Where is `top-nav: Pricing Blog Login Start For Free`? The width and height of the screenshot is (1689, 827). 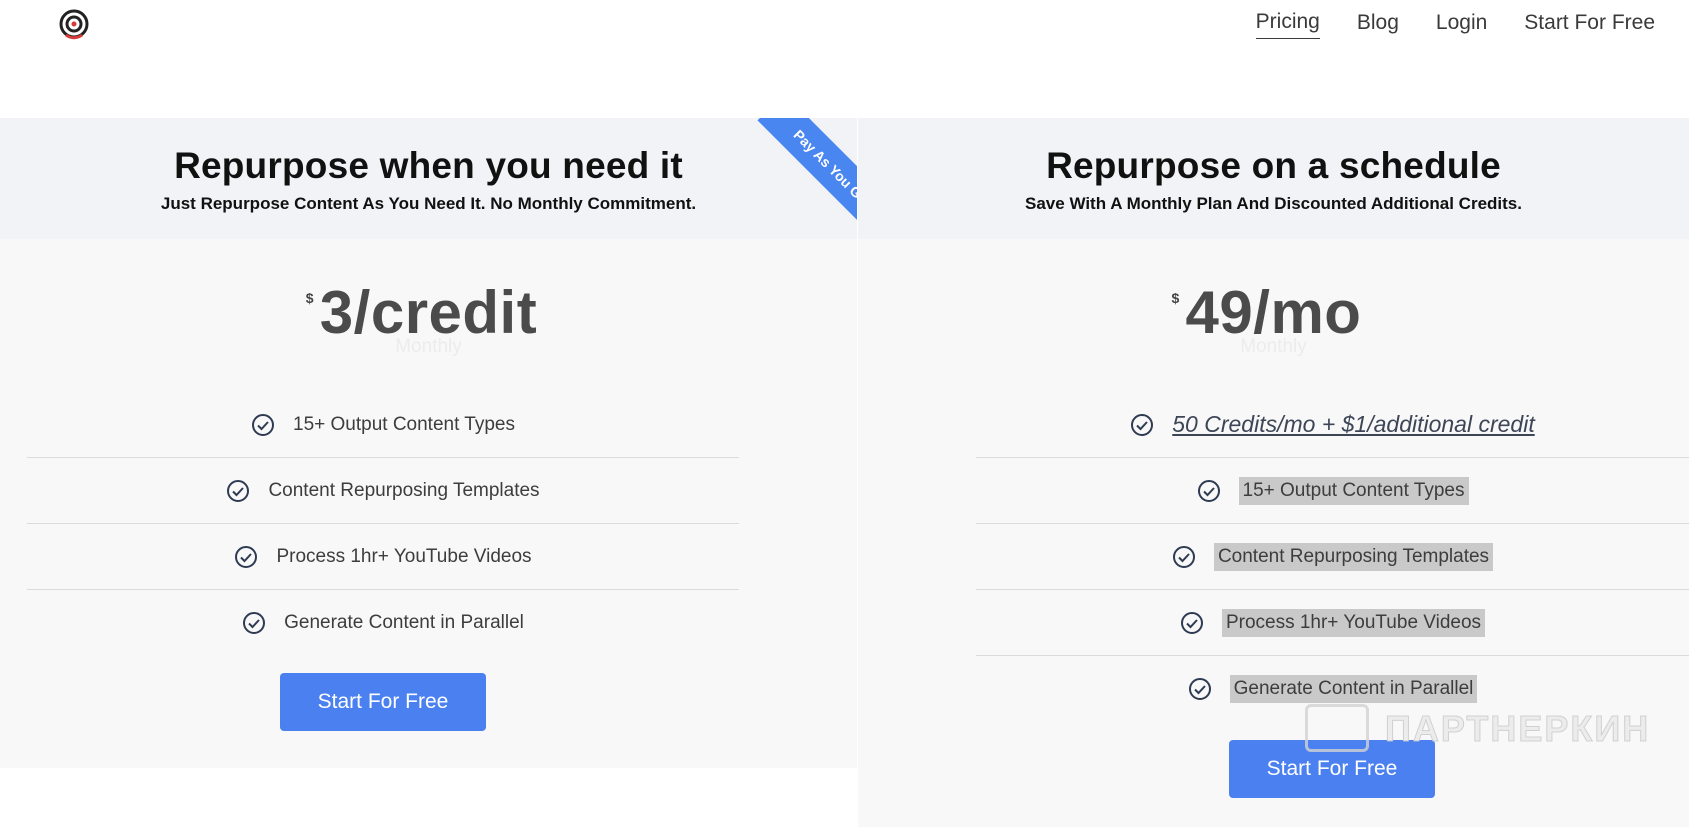
top-nav: Pricing Blog Login Start For Free is located at coordinates (1455, 23).